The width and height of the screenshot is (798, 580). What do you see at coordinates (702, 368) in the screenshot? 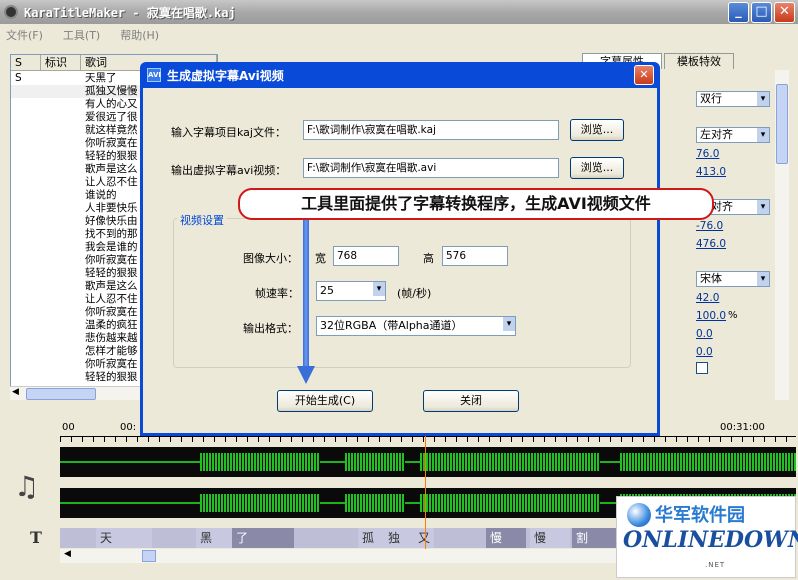
I see `option-checkbox` at bounding box center [702, 368].